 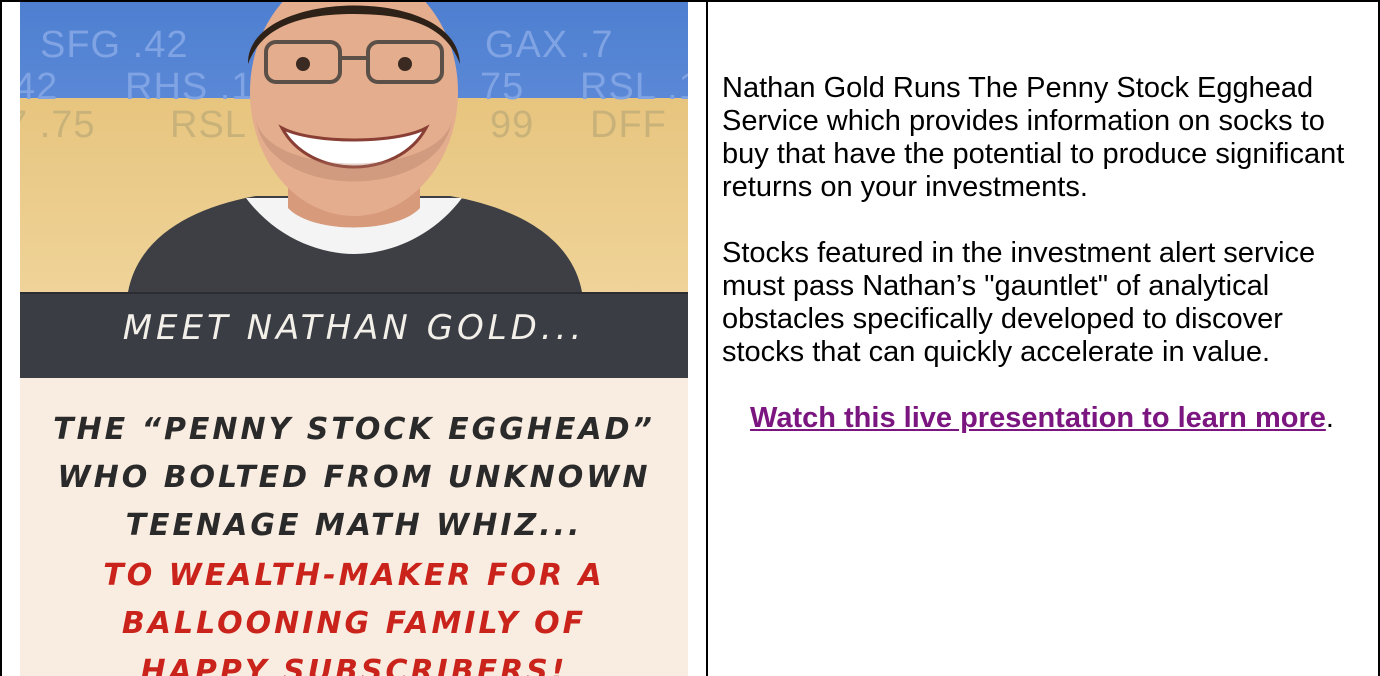 What do you see at coordinates (354, 429) in the screenshot?
I see `headline-line: THE “PENNY STOCK EGGHEAD”` at bounding box center [354, 429].